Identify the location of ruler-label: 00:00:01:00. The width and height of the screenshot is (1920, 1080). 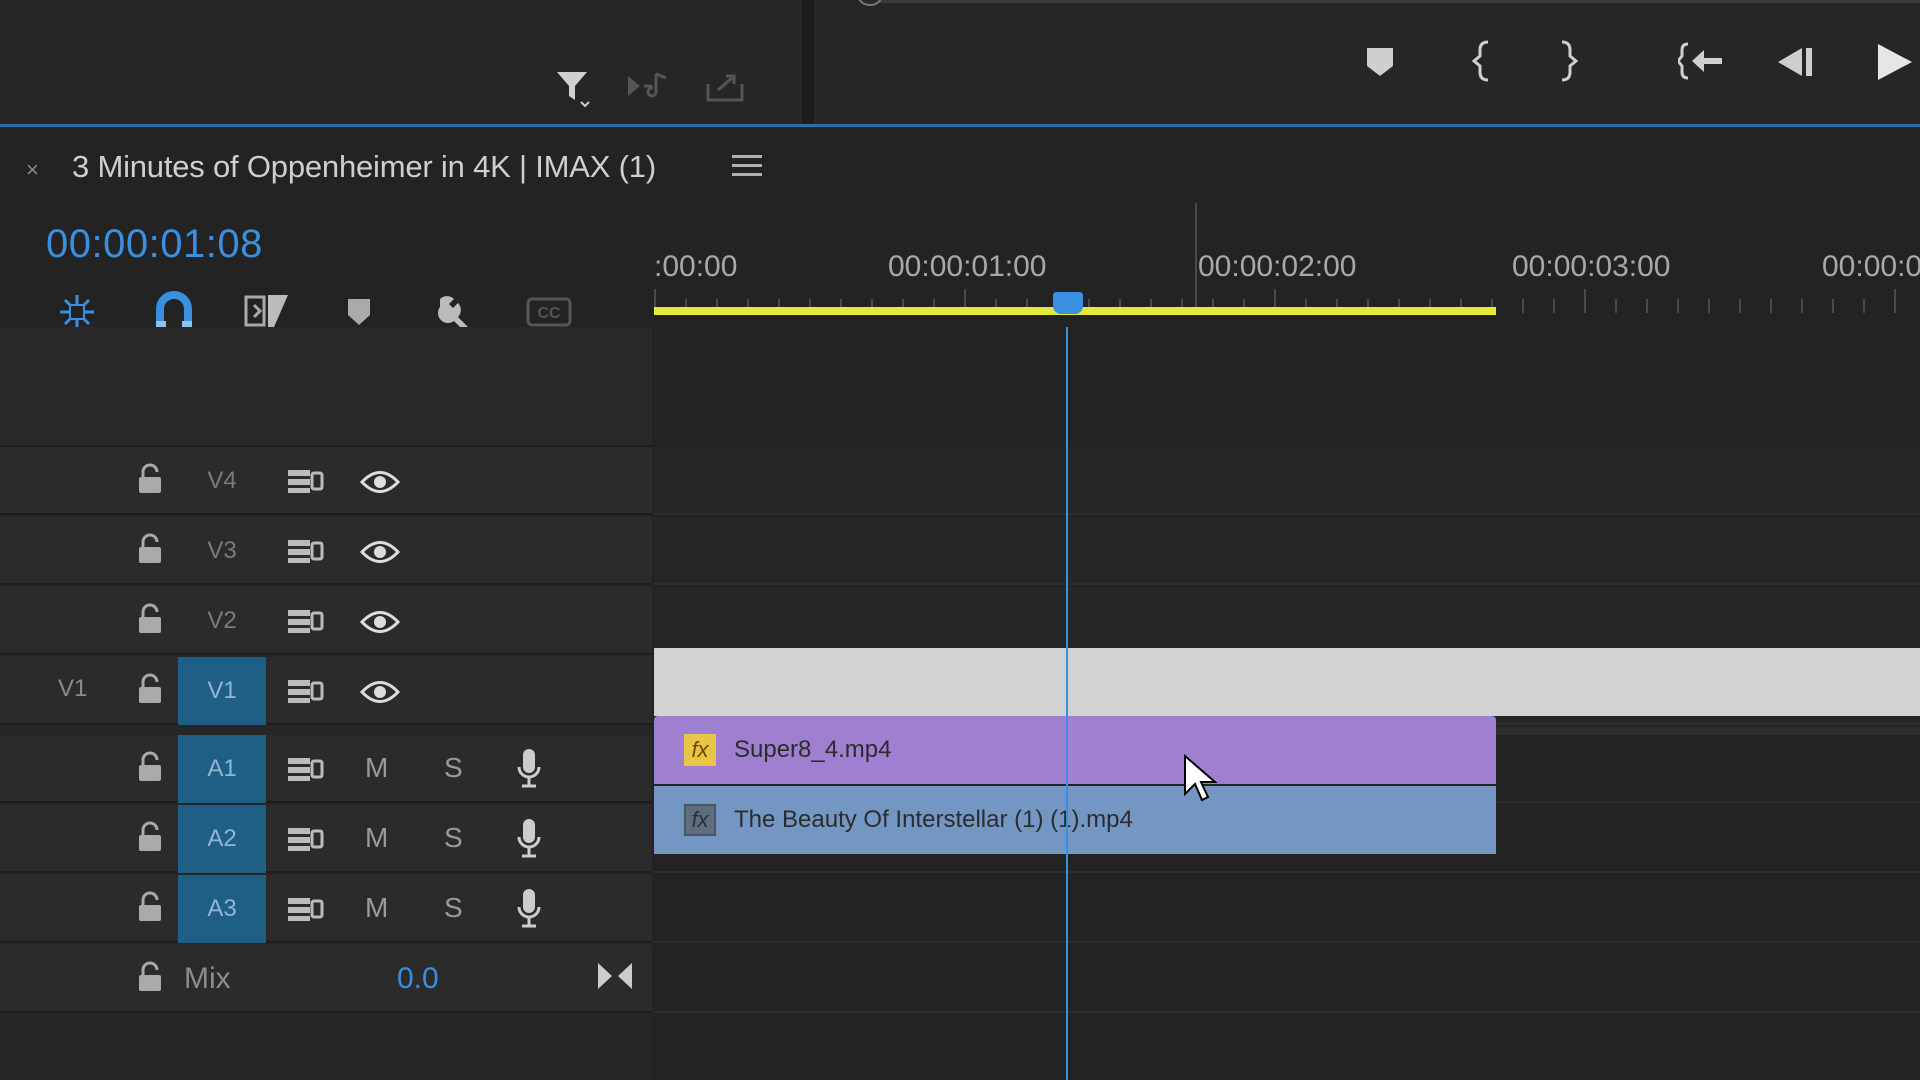
(967, 266).